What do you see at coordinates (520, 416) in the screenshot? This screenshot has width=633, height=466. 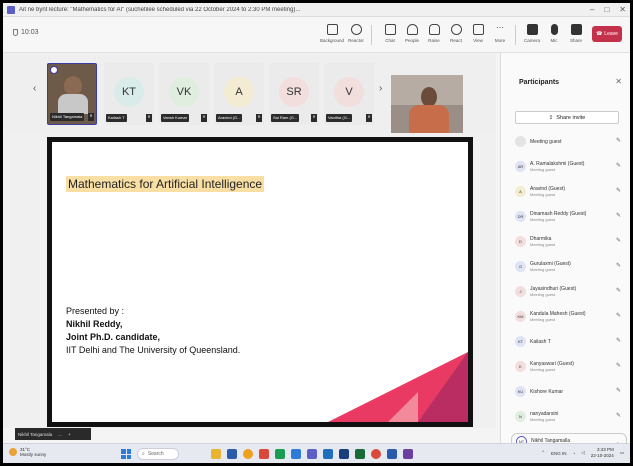 I see `participant-avatar: N` at bounding box center [520, 416].